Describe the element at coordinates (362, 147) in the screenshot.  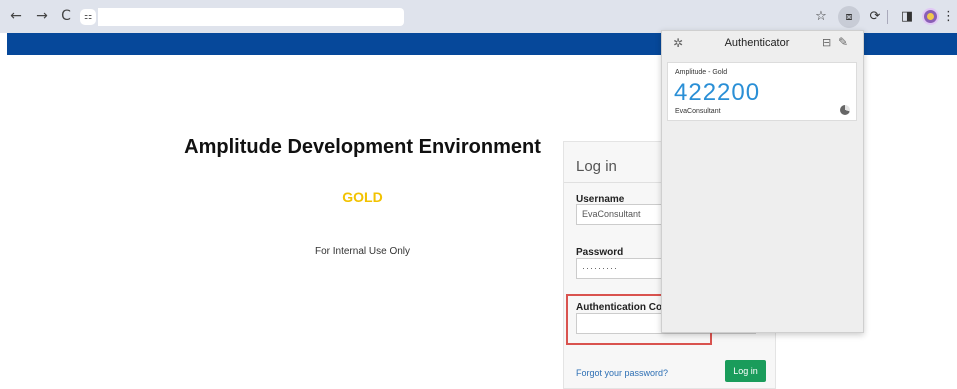
I see `page-title: Amplitude Development Environment` at that location.